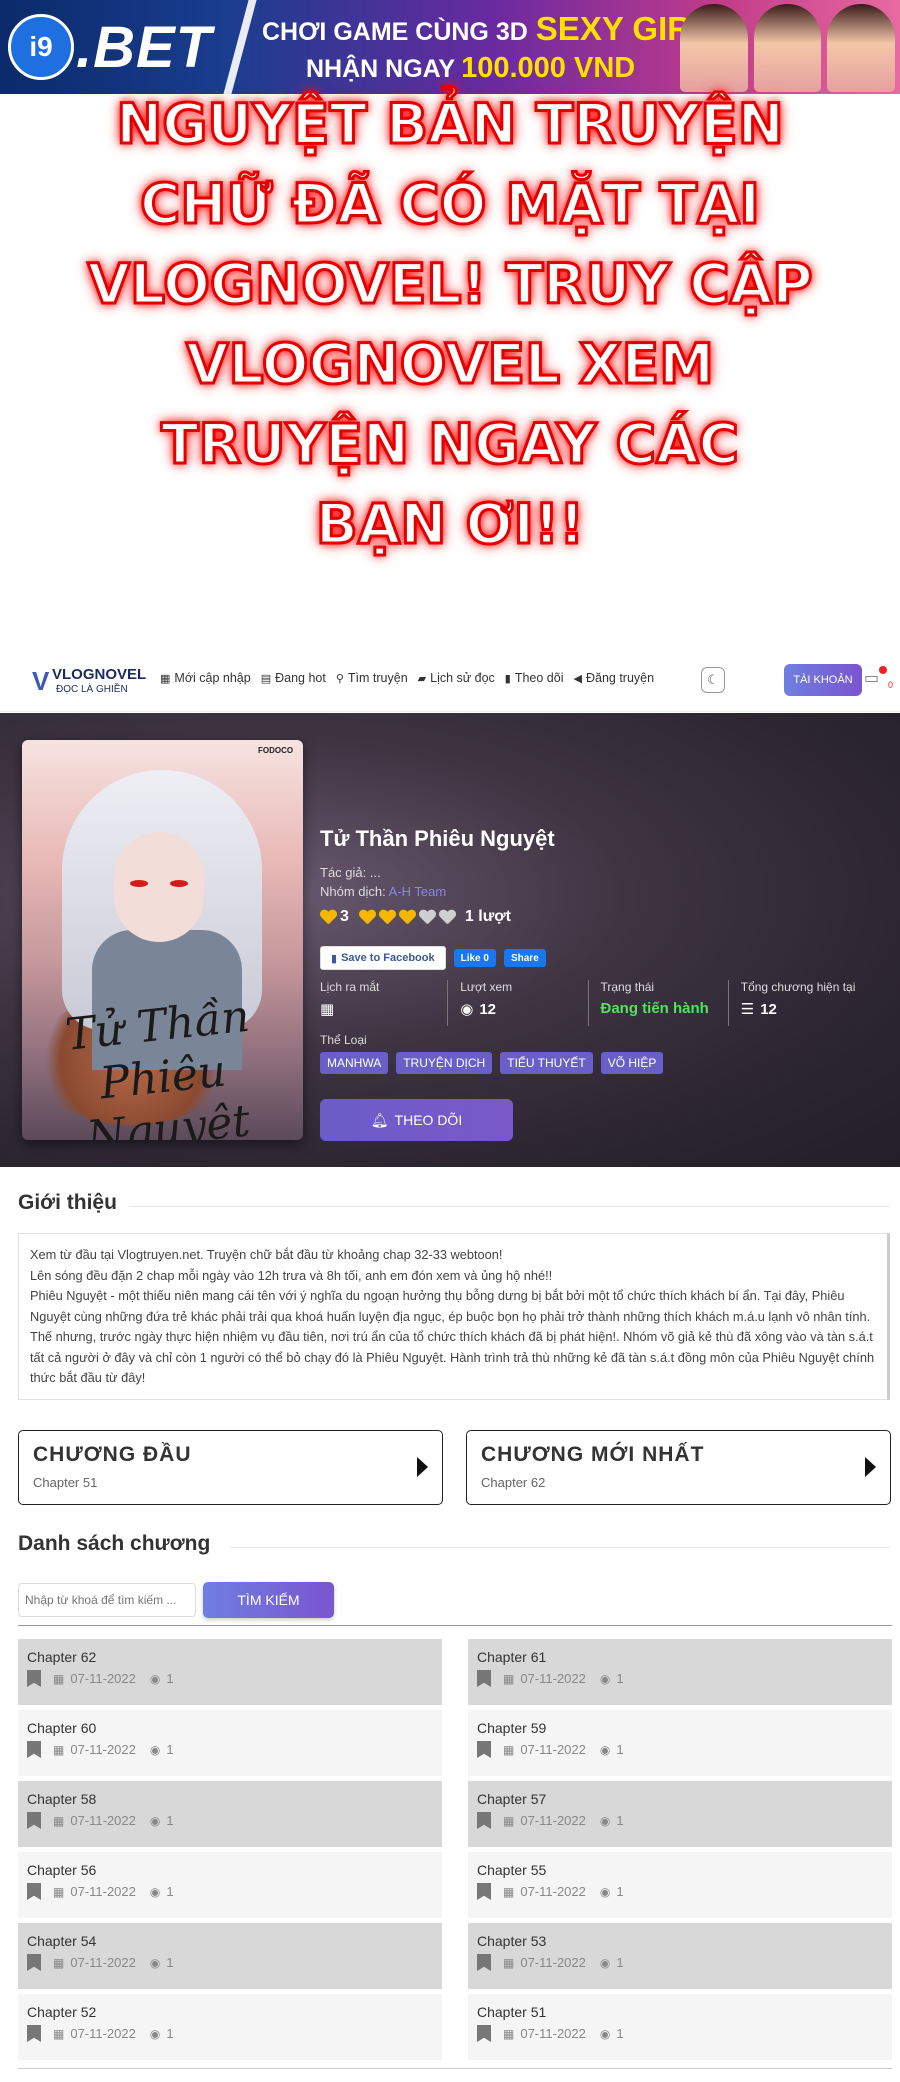 This screenshot has height=2082, width=900. I want to click on latest-chapter-button: CHƯƠNG MỚI NHẤT Chapter 62, so click(678, 1467).